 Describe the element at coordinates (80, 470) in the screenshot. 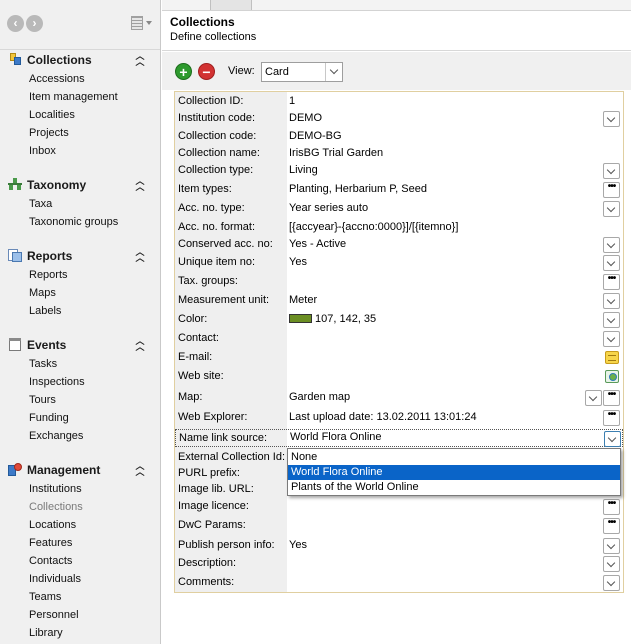

I see `sidebar-section-header: Management ︿ ︿` at that location.